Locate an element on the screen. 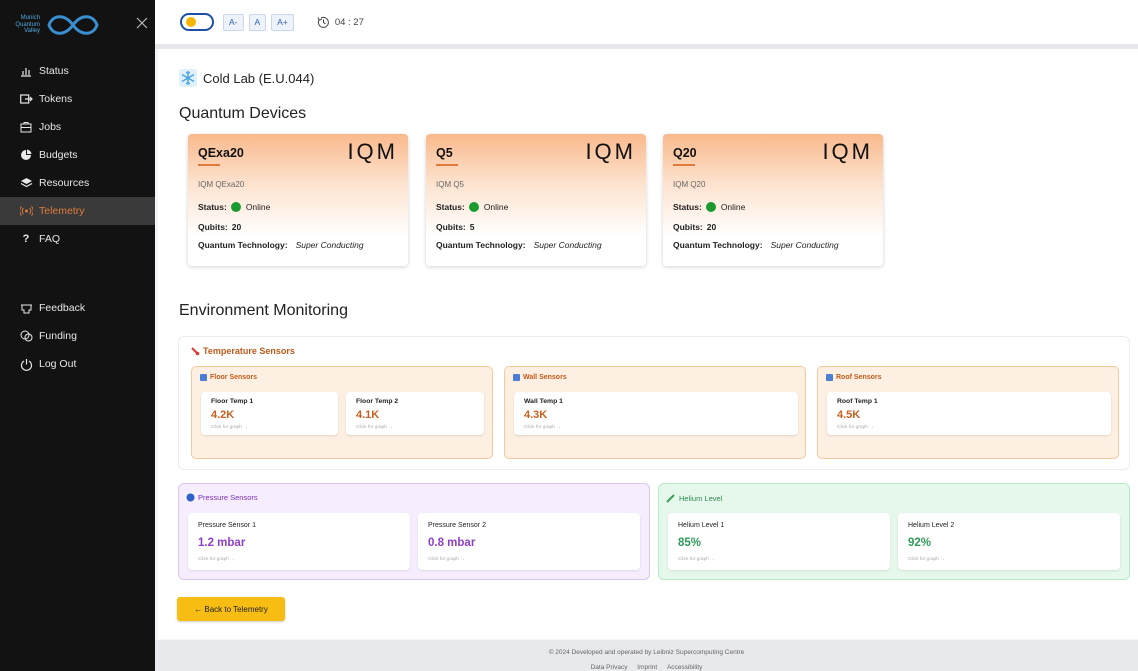 Image resolution: width=1138 pixels, height=671 pixels. device-technology: Quantum Technology: Super Conducting is located at coordinates (281, 245).